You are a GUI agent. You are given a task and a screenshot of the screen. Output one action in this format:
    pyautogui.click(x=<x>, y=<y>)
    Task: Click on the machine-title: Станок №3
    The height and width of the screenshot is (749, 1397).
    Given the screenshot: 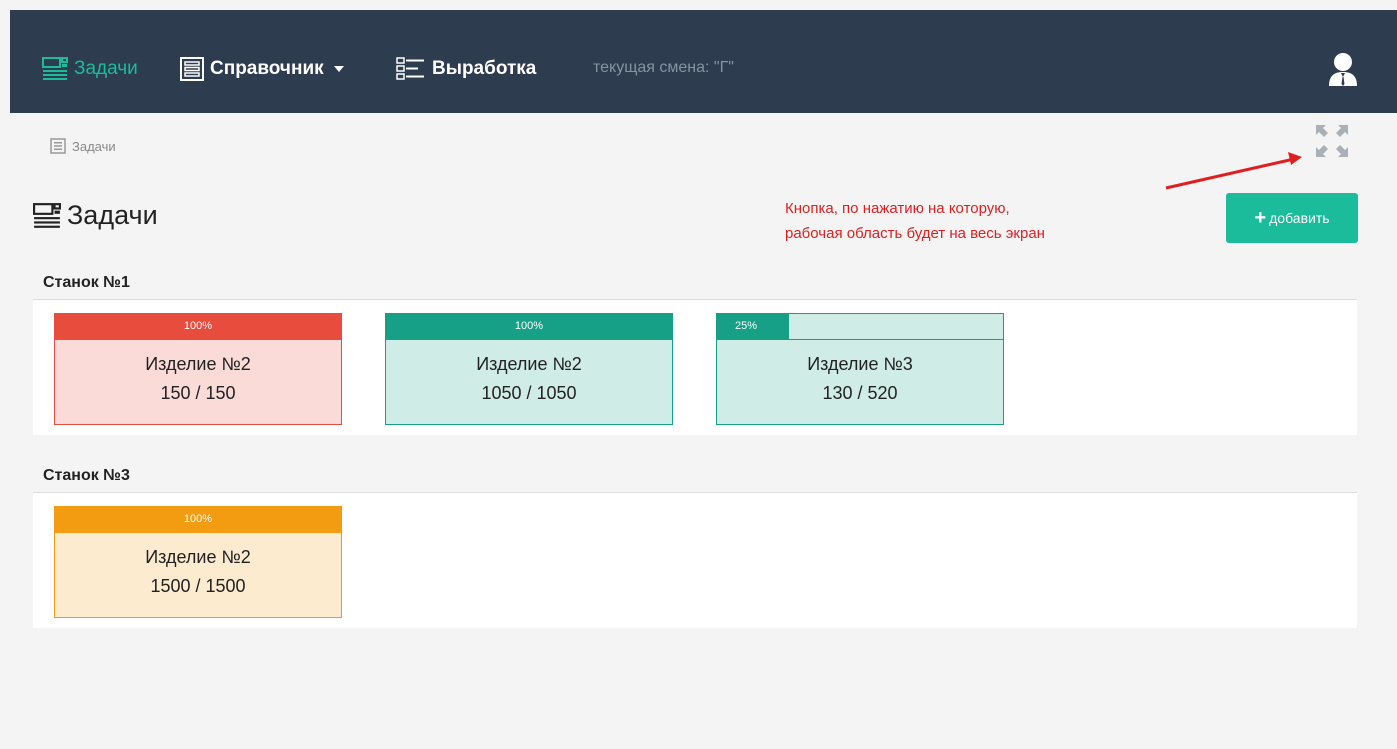 What is the action you would take?
    pyautogui.click(x=695, y=476)
    